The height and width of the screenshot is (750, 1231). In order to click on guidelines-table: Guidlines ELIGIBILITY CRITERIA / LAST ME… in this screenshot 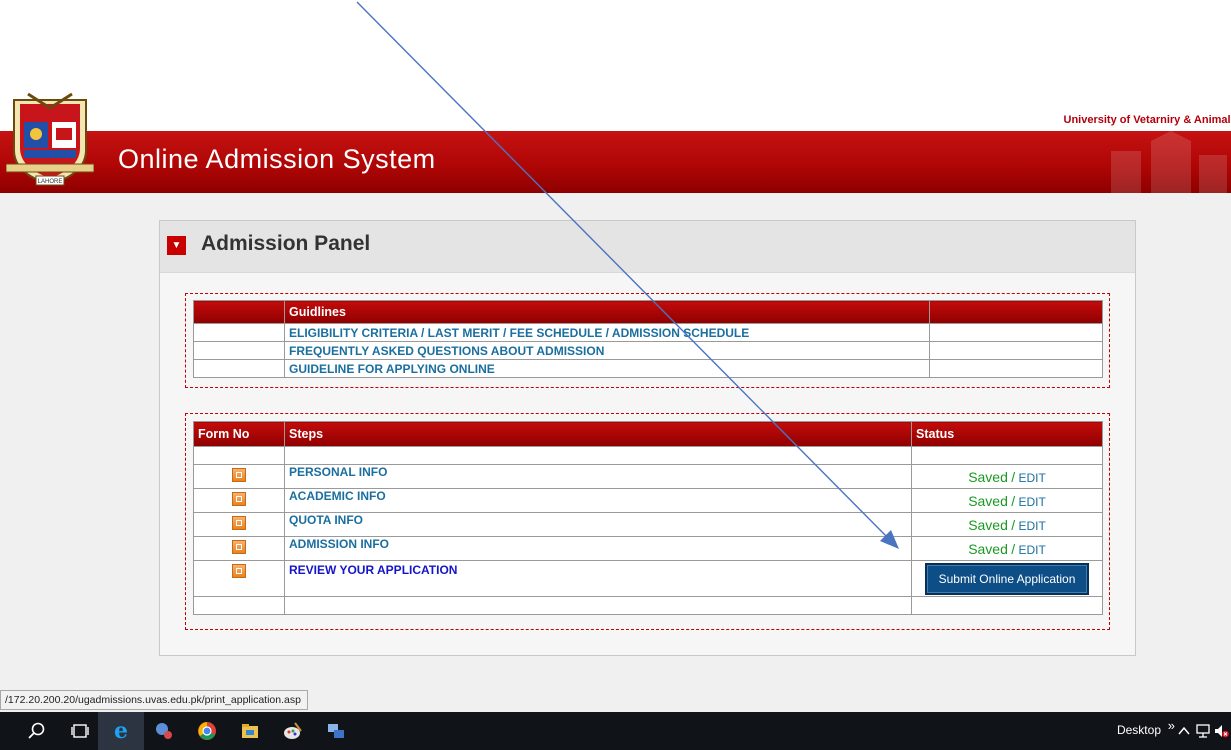, I will do `click(648, 339)`.